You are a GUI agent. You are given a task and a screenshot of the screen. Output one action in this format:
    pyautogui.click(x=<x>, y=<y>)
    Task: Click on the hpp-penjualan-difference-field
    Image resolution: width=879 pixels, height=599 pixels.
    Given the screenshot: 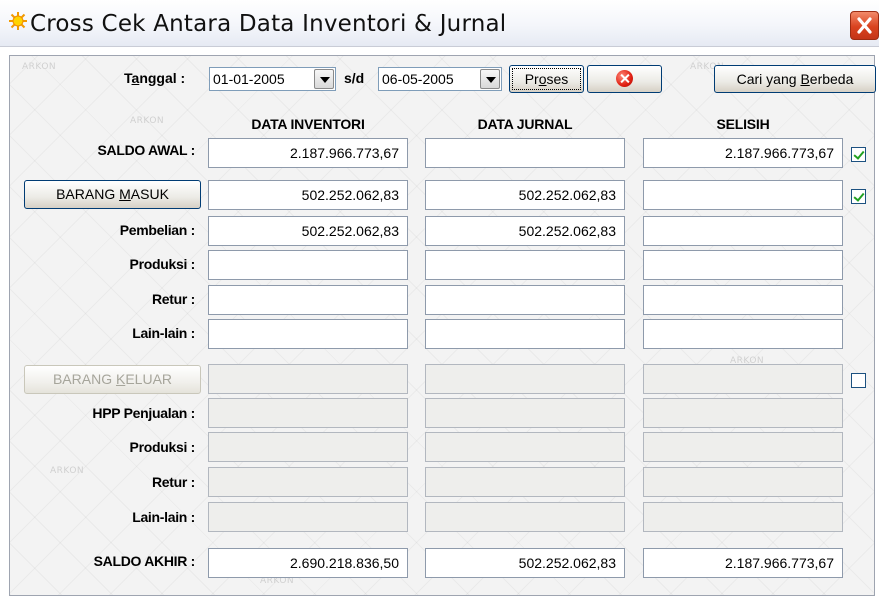 What is the action you would take?
    pyautogui.click(x=743, y=413)
    